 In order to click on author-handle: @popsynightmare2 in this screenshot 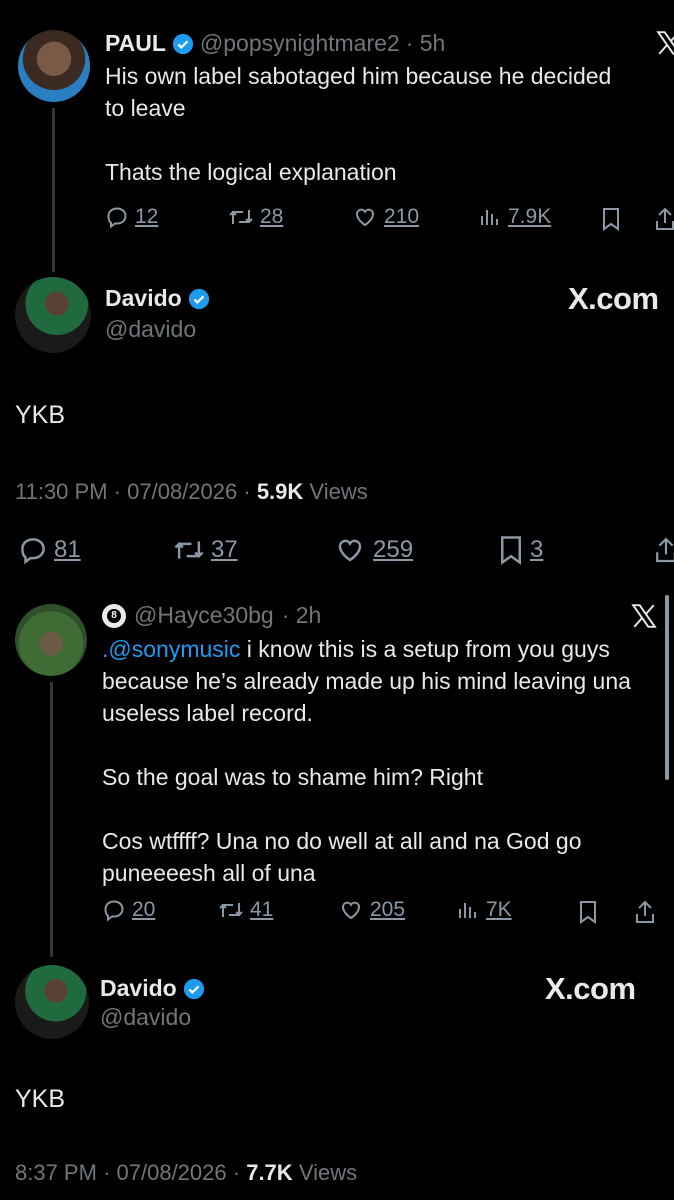, I will do `click(300, 43)`.